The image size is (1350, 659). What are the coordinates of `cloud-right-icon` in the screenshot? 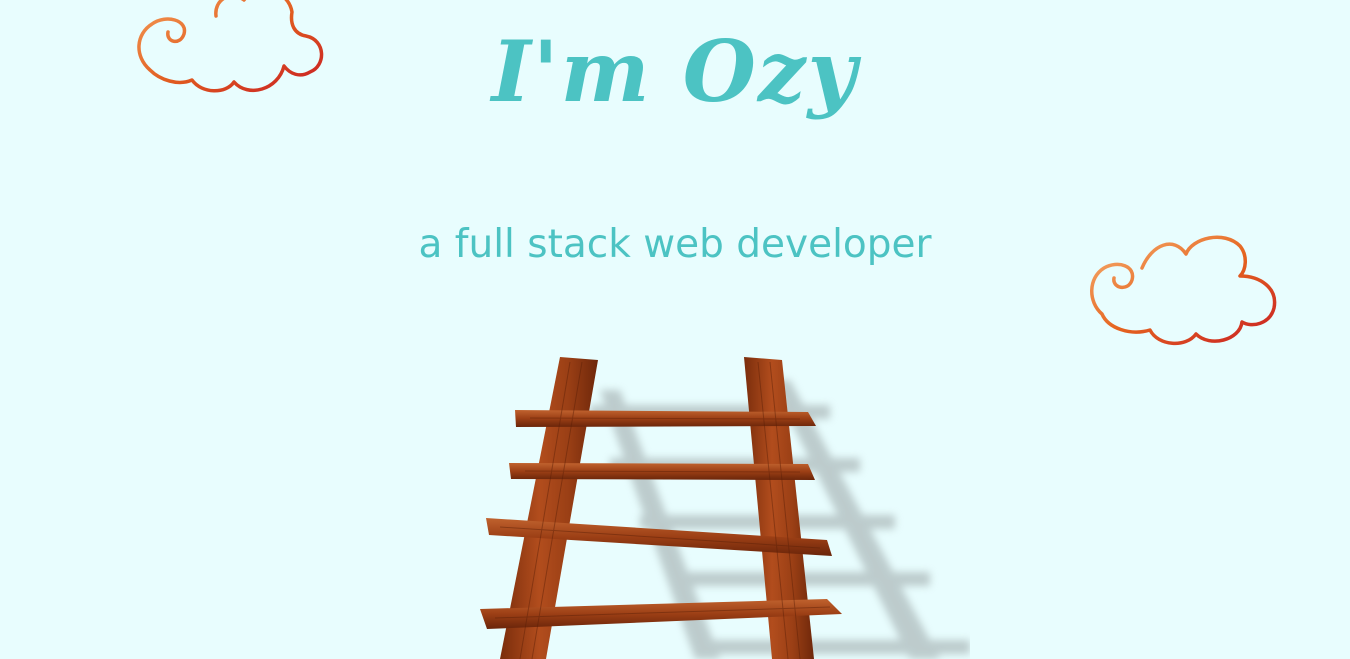 It's located at (1183, 290).